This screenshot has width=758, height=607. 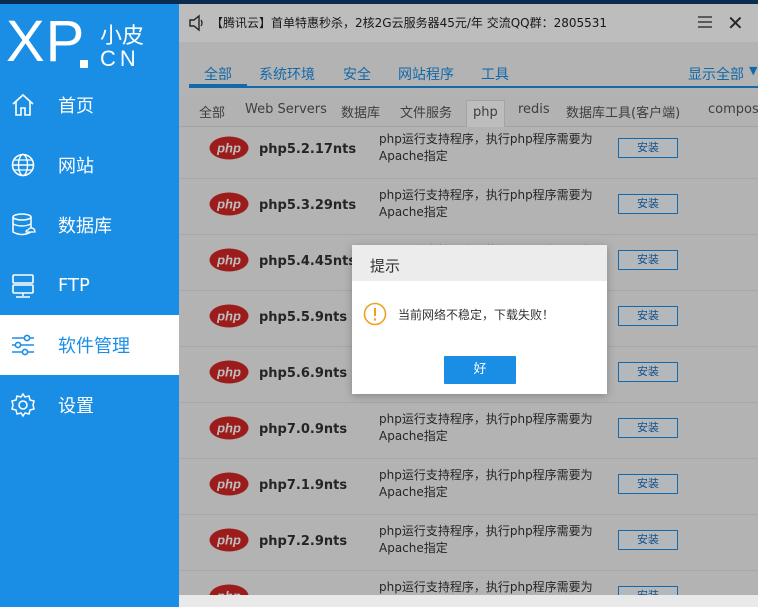 I want to click on sidebar-nav: 首页网站数据库 FTP 软件管理设置, so click(x=89, y=255).